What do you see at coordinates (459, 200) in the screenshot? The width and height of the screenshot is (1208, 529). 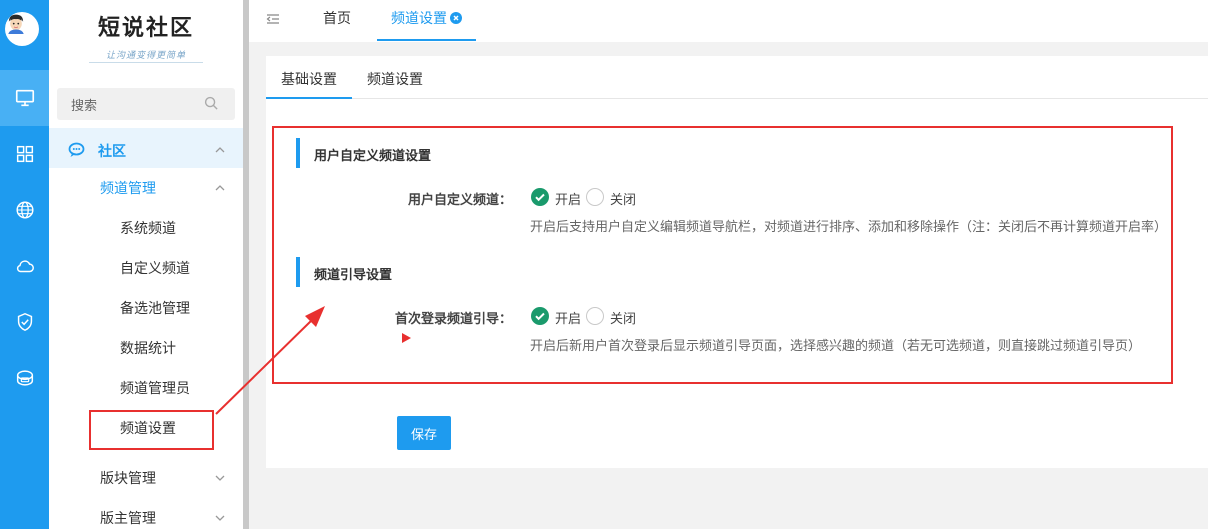 I see `field-label-custom-channel: 用户自定义频道：` at bounding box center [459, 200].